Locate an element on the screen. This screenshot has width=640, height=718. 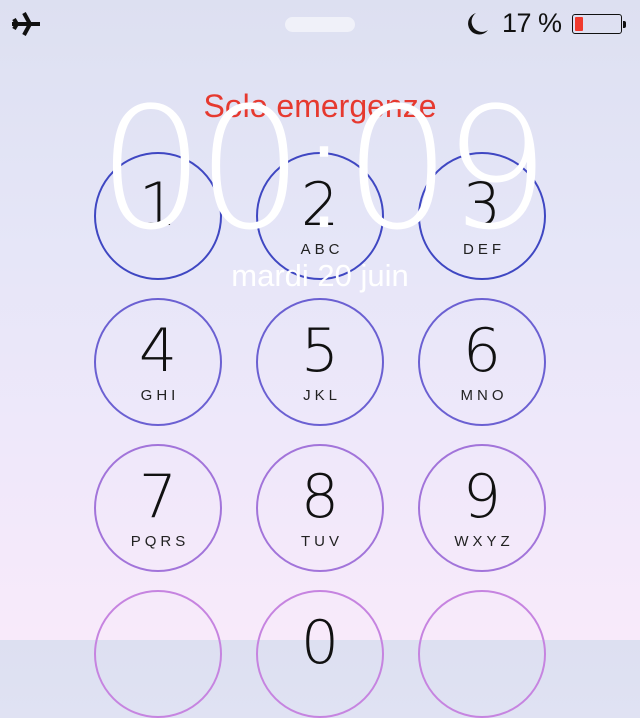
battery-icon is located at coordinates (599, 24).